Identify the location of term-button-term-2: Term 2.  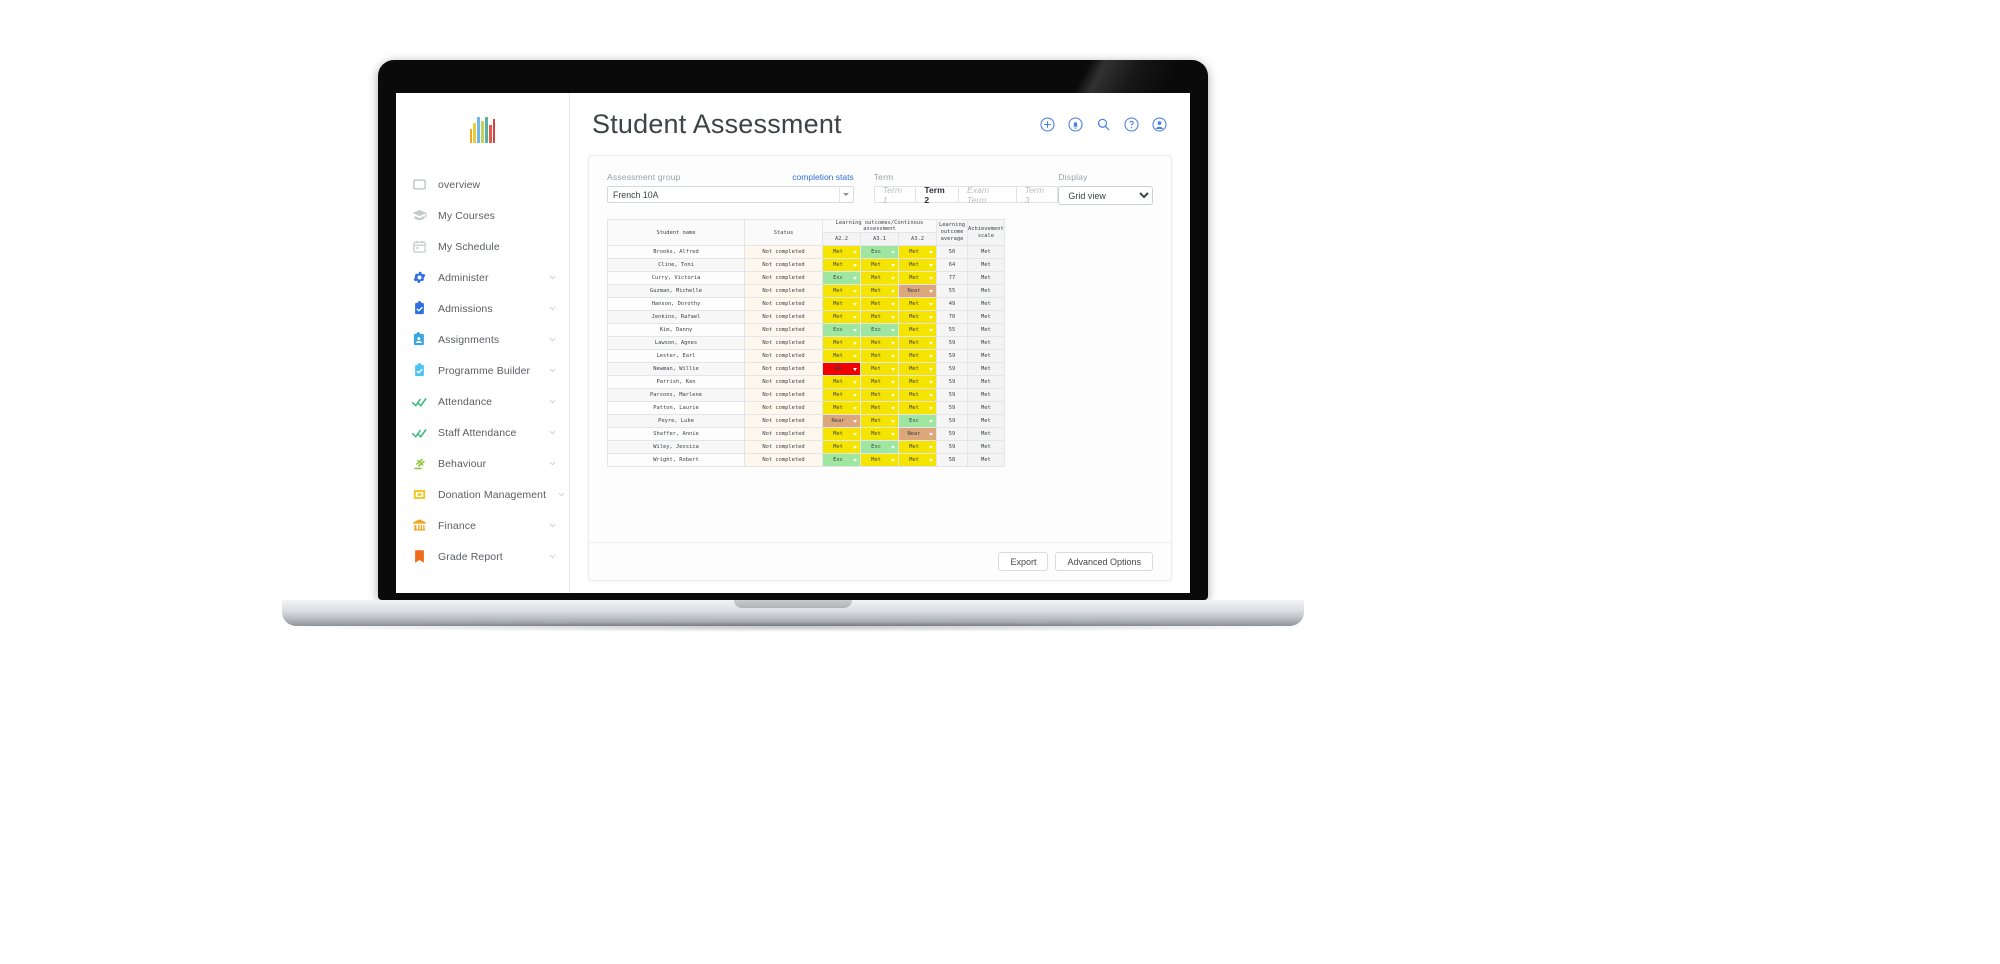
(937, 195).